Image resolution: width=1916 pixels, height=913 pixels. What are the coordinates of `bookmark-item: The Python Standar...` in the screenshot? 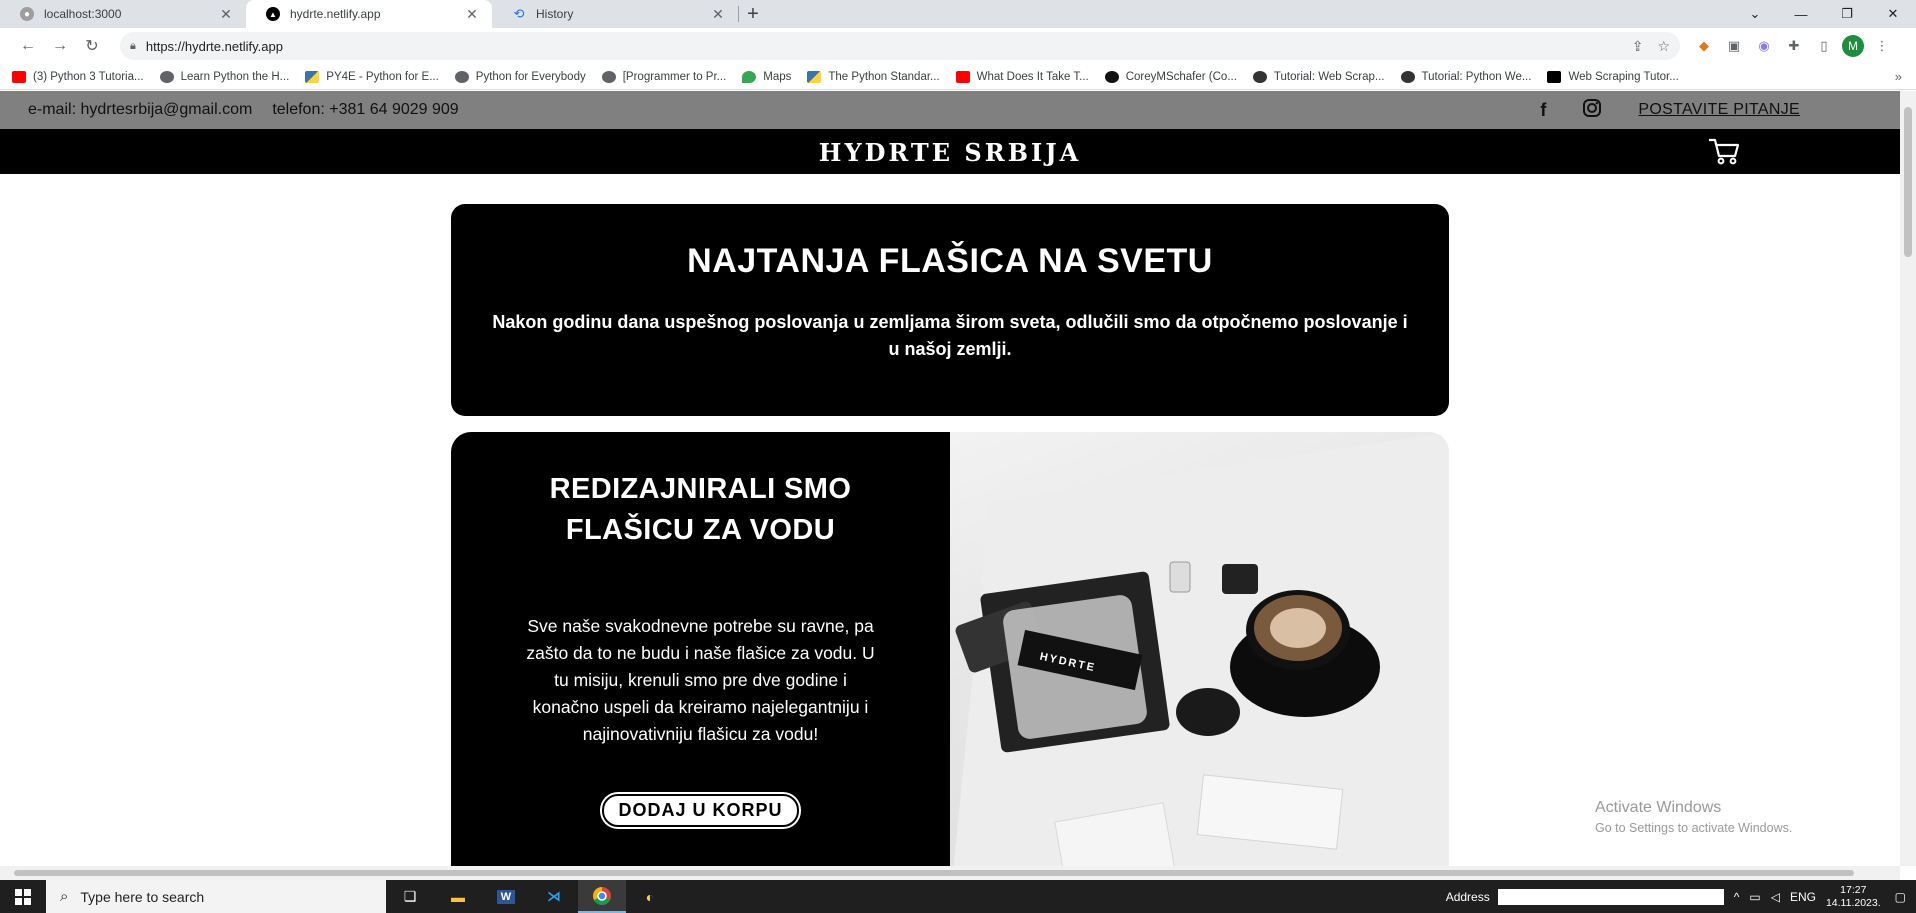 It's located at (873, 76).